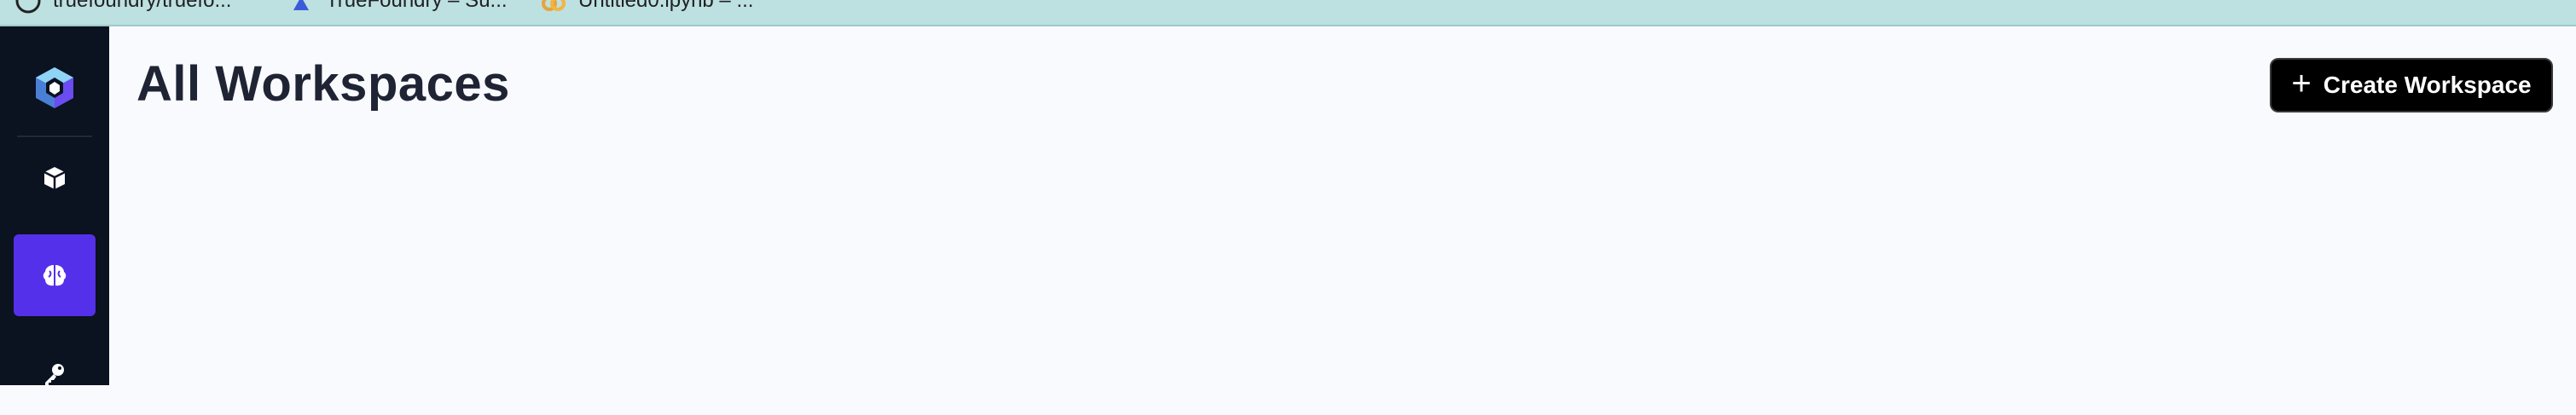  What do you see at coordinates (554, 5) in the screenshot?
I see `colab-icon` at bounding box center [554, 5].